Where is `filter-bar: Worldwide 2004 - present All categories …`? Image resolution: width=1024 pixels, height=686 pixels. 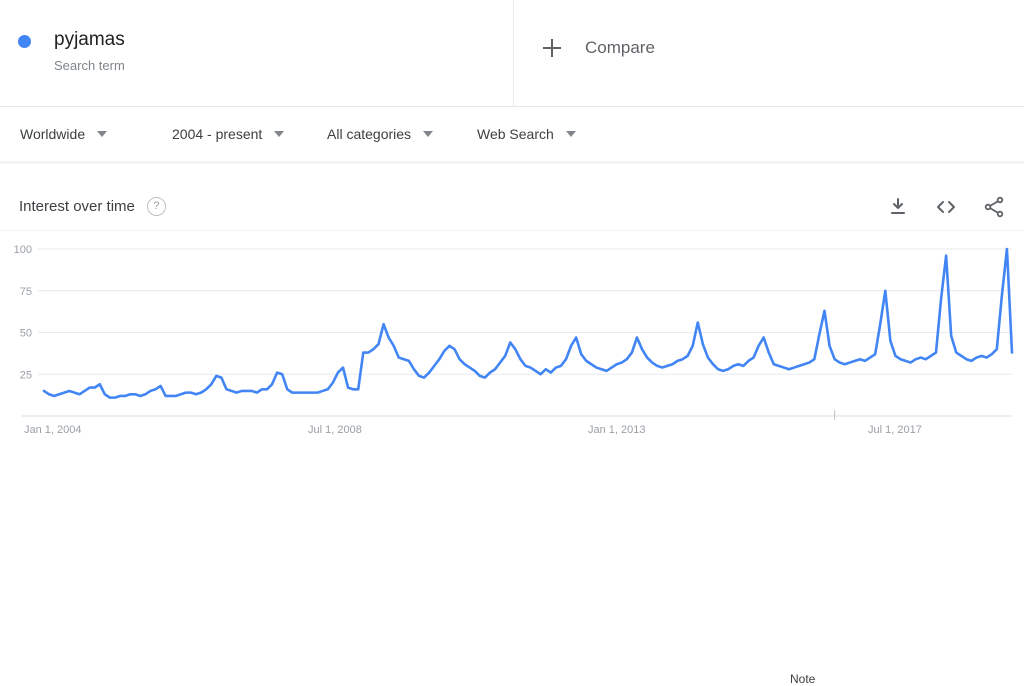 filter-bar: Worldwide 2004 - present All categories … is located at coordinates (512, 134).